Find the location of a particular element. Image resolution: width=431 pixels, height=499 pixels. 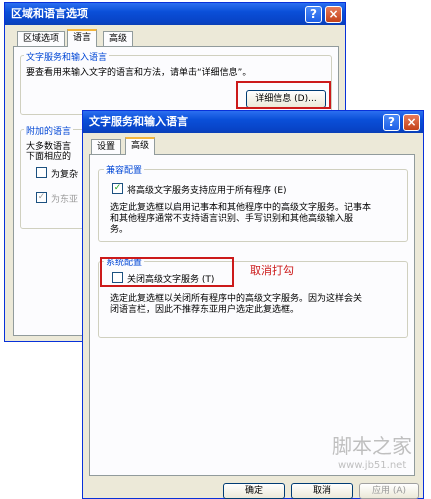

compat-desc-line2: 和其他程序通常不支持语言识别、手写识别和其他高级输入服 is located at coordinates (232, 219).